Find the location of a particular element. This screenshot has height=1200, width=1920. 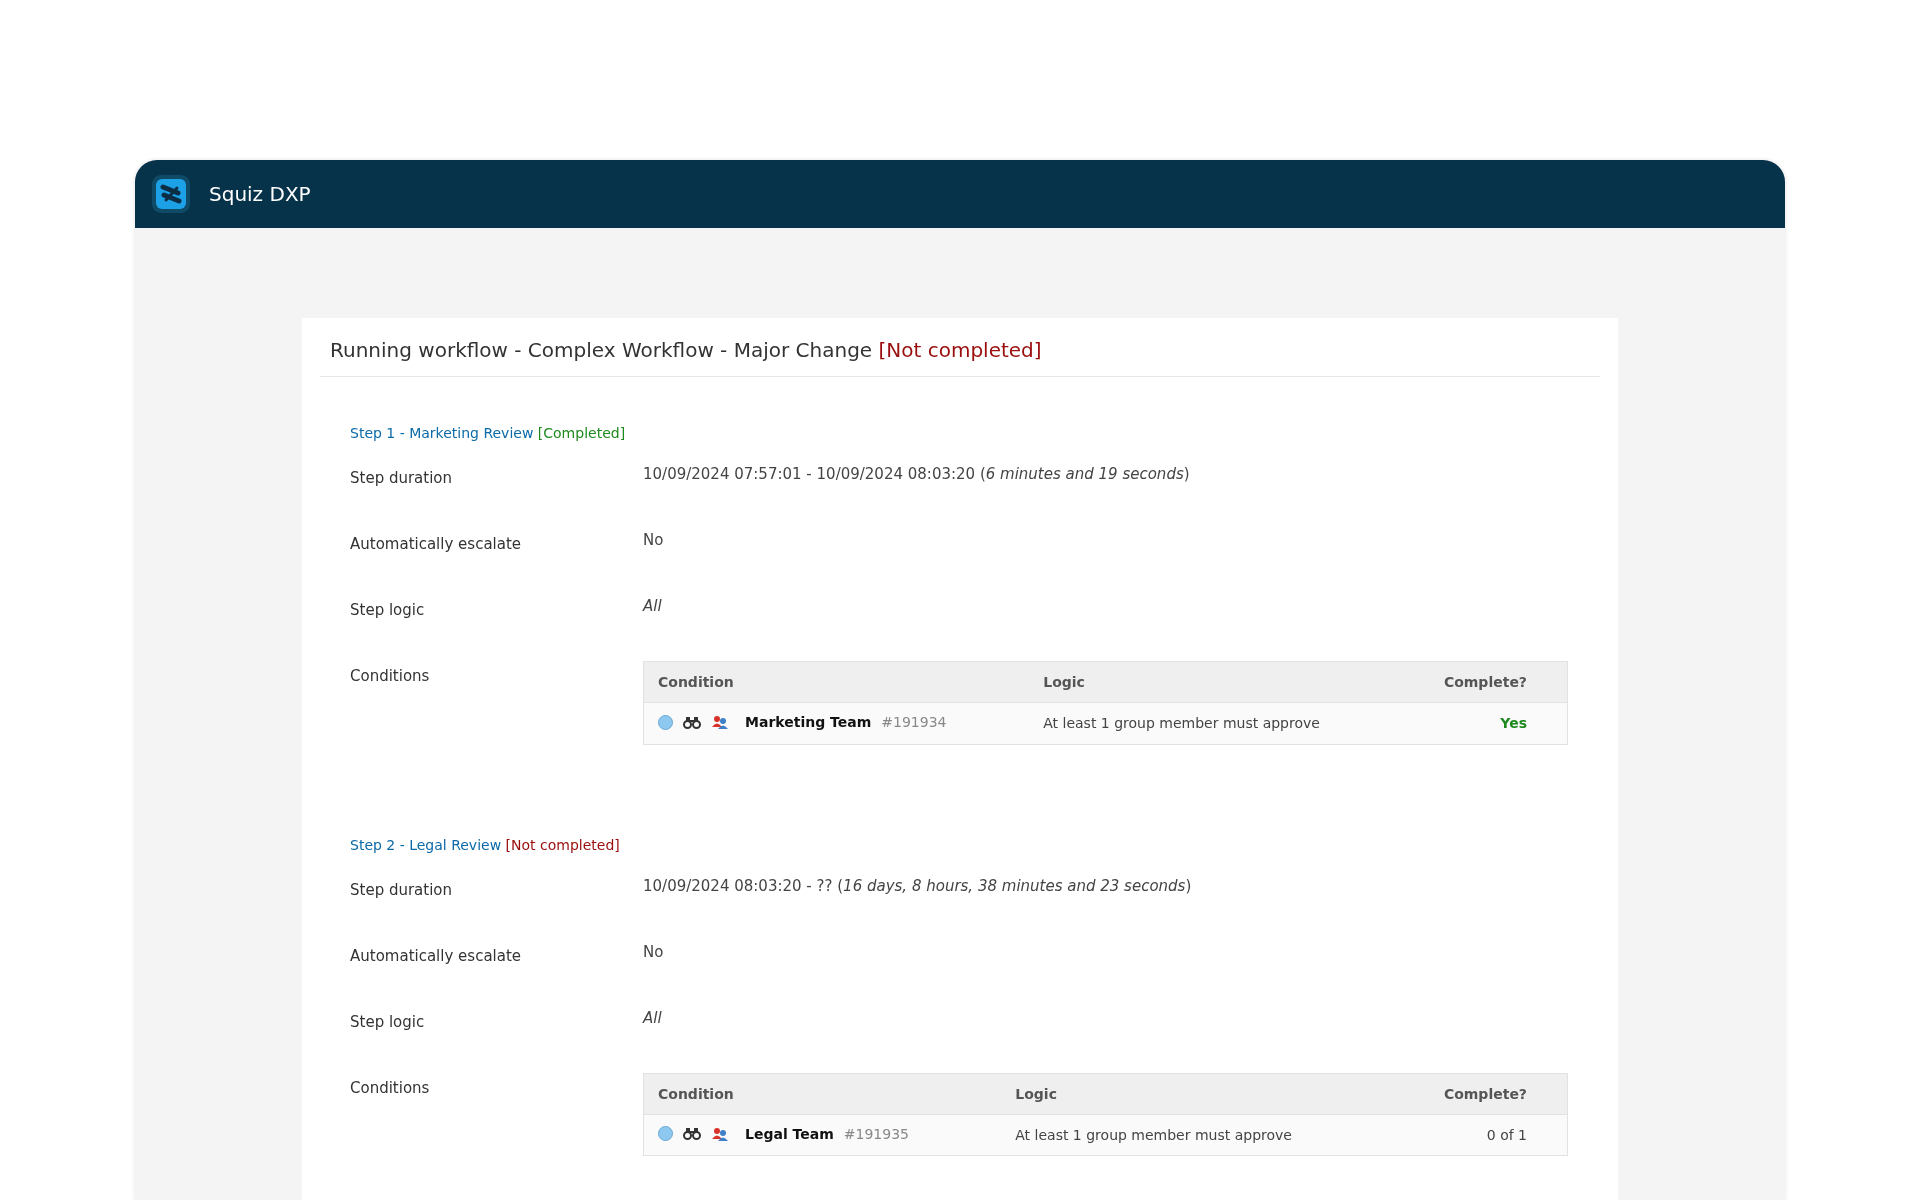

group-id: #191934 is located at coordinates (914, 722).